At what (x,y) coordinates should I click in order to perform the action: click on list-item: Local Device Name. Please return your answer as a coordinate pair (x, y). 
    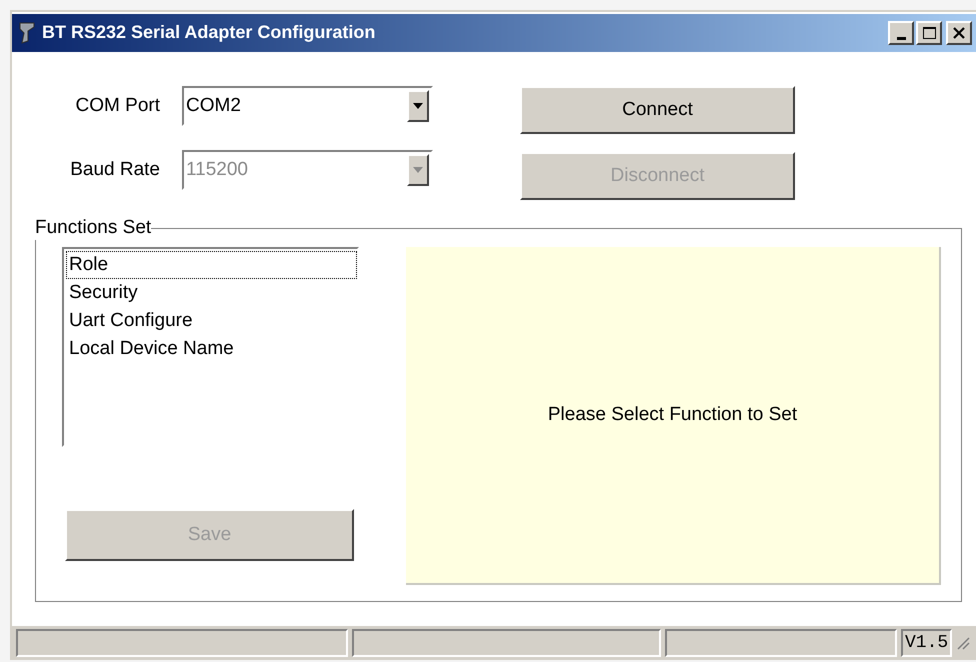
    Looking at the image, I should click on (211, 349).